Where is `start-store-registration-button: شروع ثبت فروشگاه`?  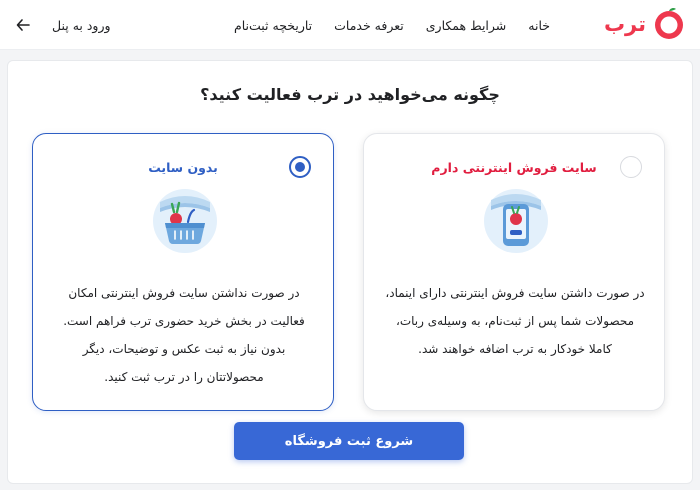 start-store-registration-button: شروع ثبت فروشگاه is located at coordinates (349, 441).